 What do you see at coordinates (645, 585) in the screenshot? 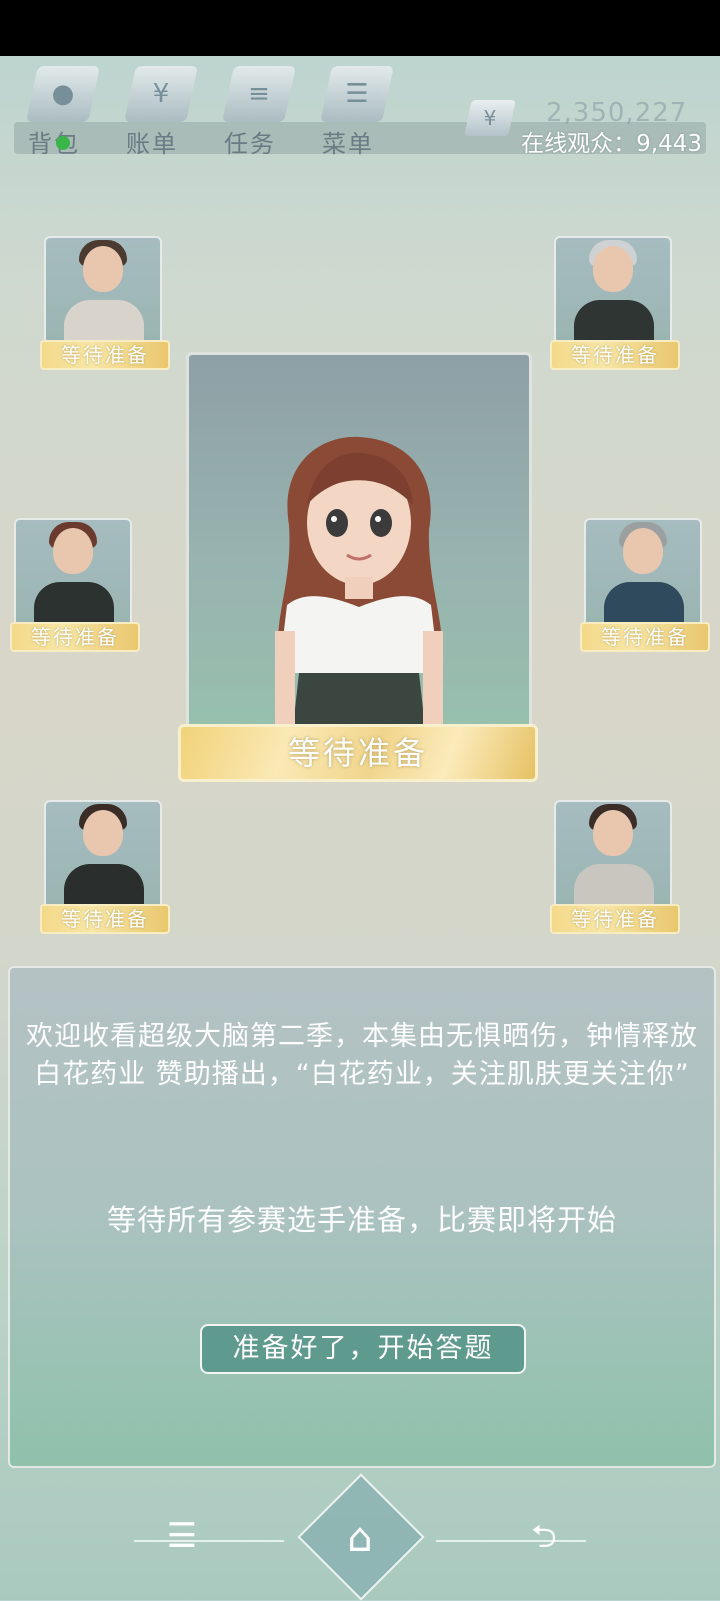
I see `player-card-mid-right: 等待准备` at bounding box center [645, 585].